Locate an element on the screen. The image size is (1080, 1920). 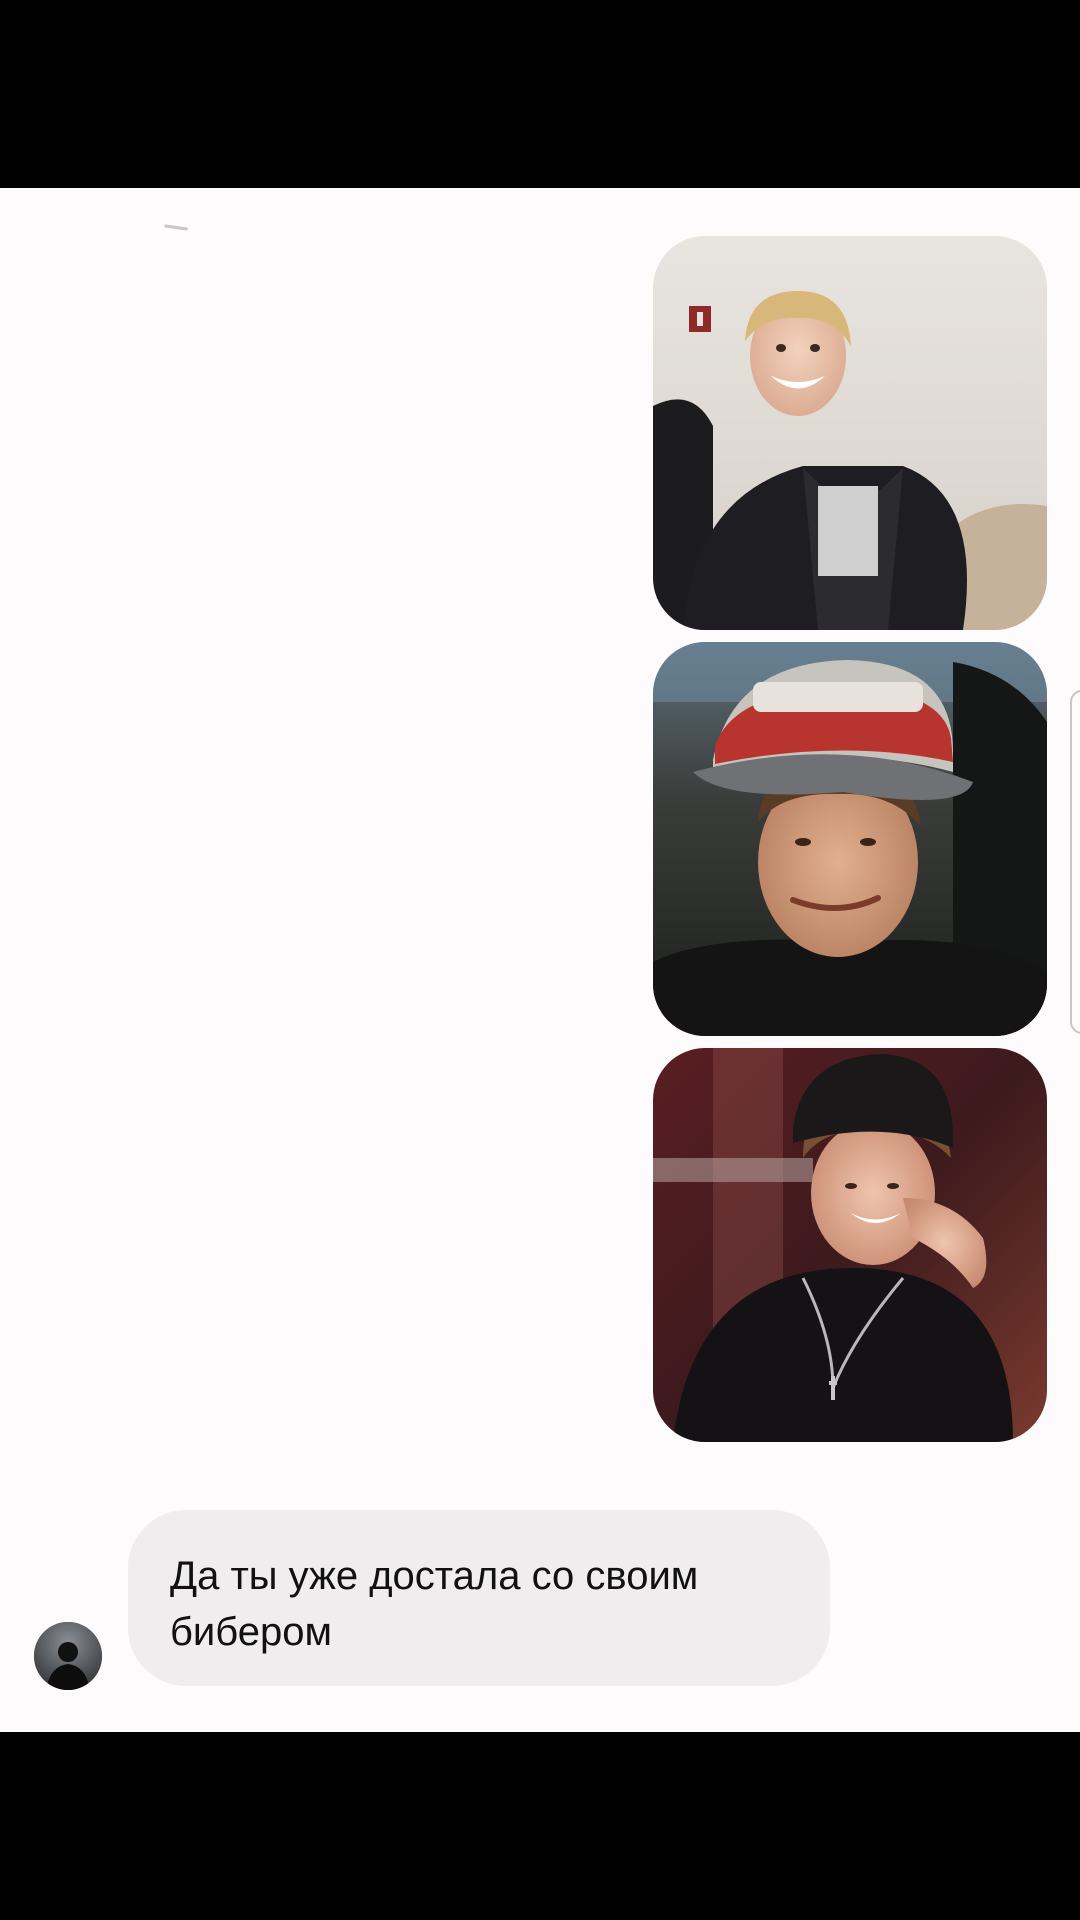
message-text: Да ты уже достала со своим бибером is located at coordinates (434, 1604).